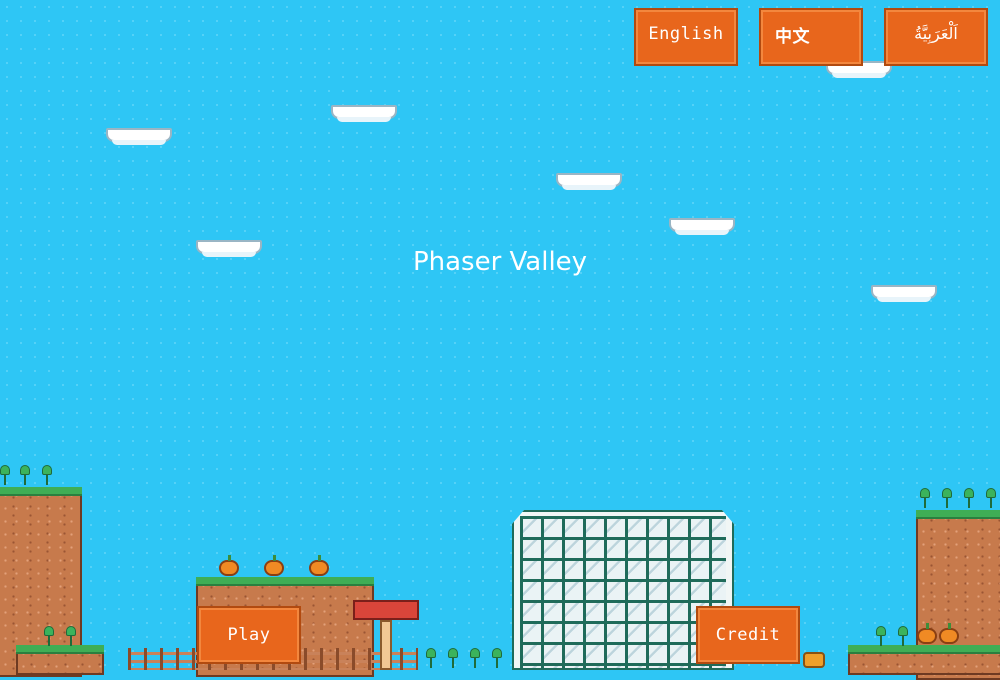 This screenshot has height=680, width=1000. Describe the element at coordinates (936, 37) in the screenshot. I see `language-arabic-button: اَلْعَرَبِيَّةُ` at that location.